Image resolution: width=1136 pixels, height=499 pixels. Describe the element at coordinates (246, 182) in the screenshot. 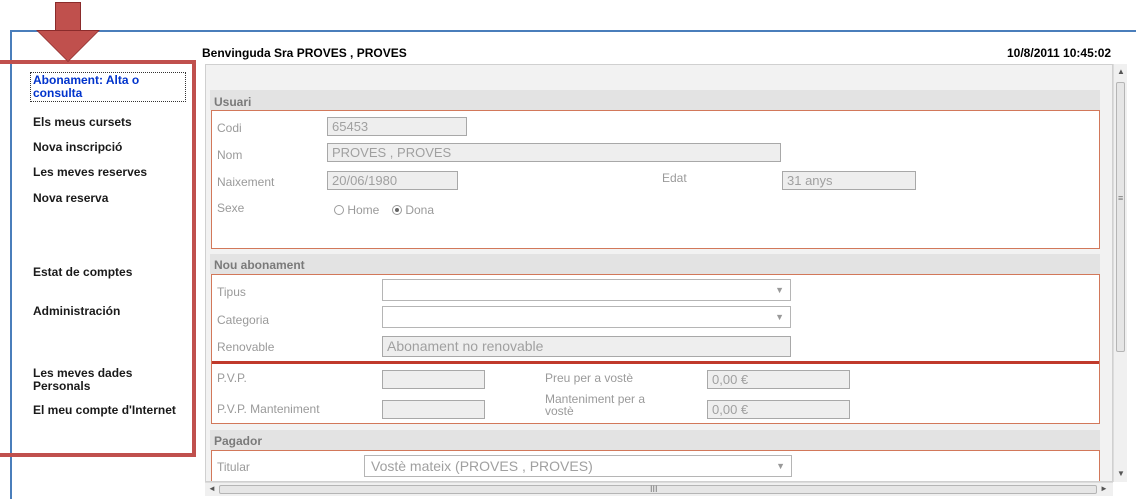

I see `naixement-label: Naixement` at that location.